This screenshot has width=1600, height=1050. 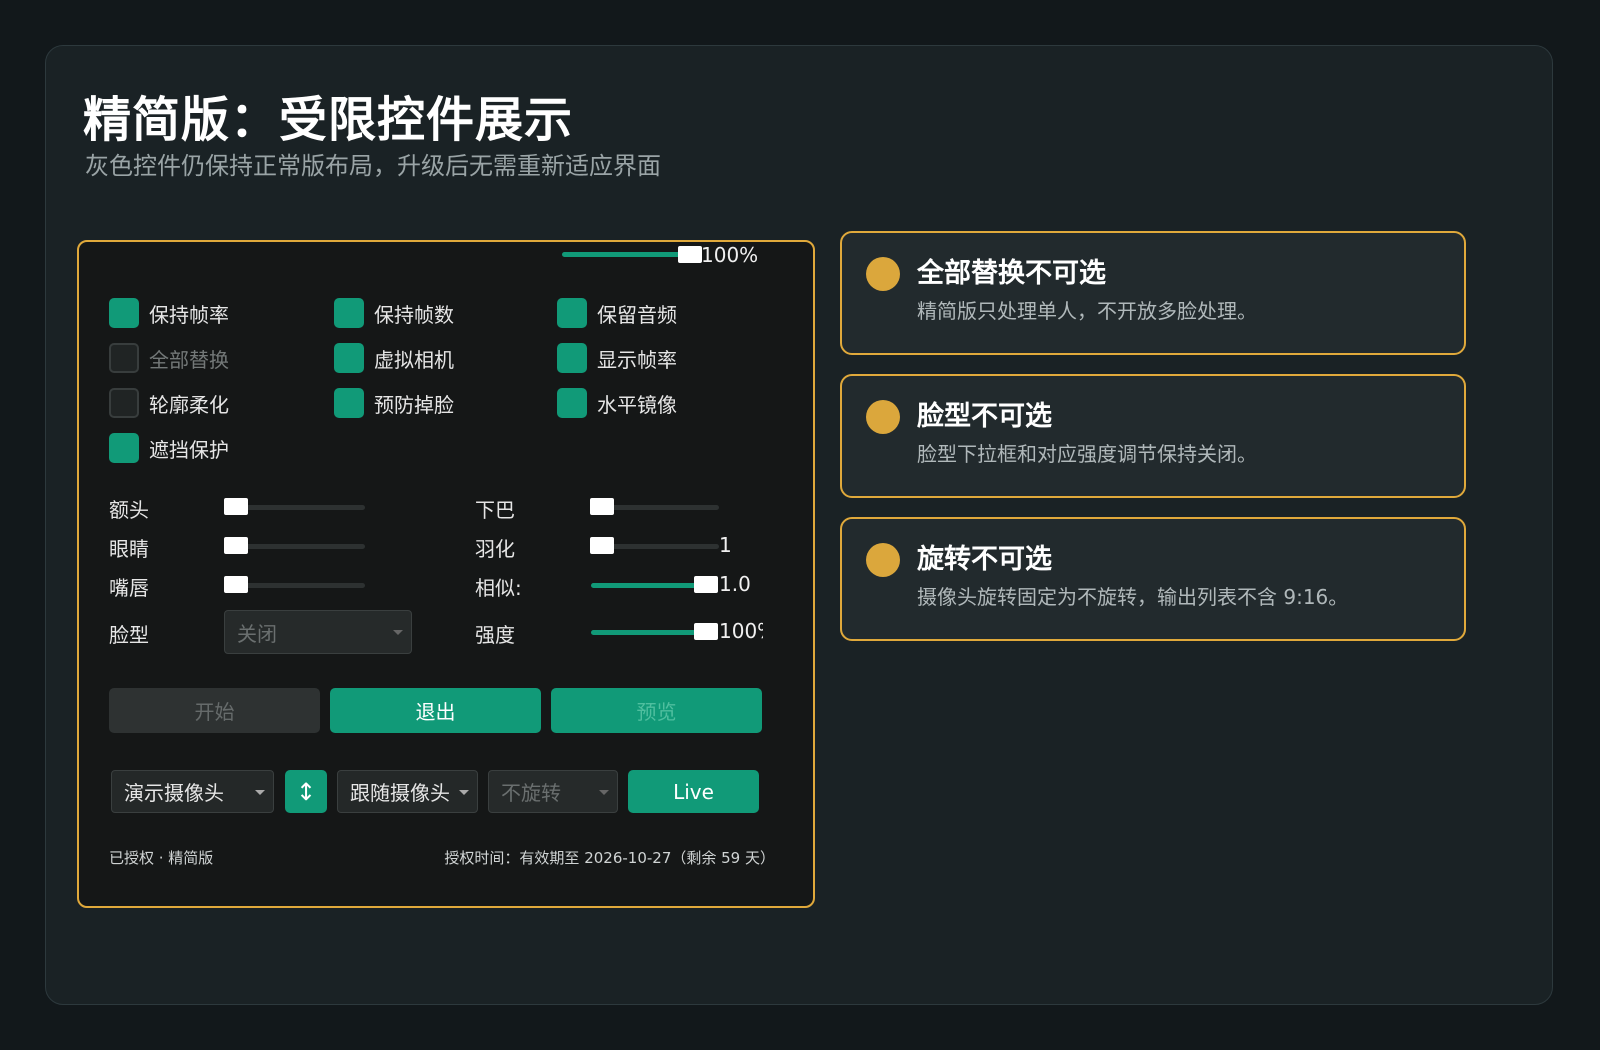 What do you see at coordinates (236, 545) in the screenshot?
I see `slider-handle-eyes` at bounding box center [236, 545].